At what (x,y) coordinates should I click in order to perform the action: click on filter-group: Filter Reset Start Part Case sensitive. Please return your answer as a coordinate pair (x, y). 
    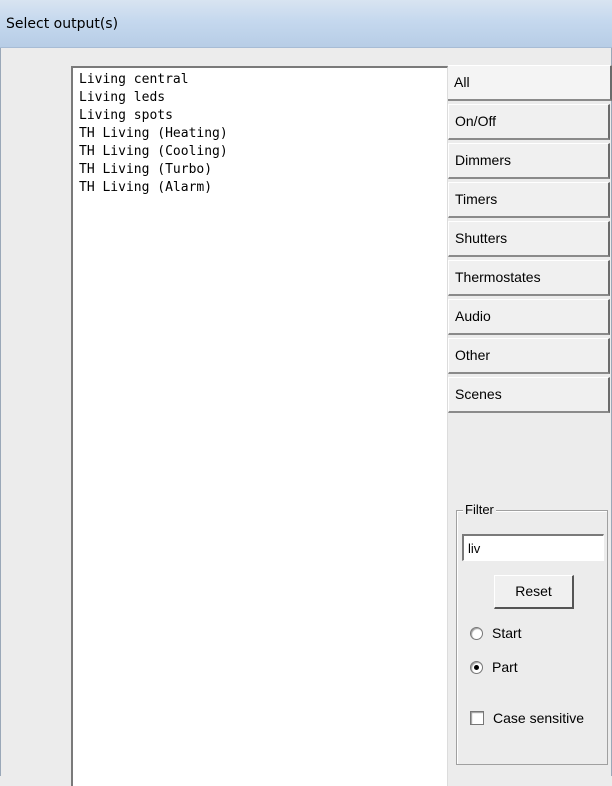
    Looking at the image, I should click on (532, 633).